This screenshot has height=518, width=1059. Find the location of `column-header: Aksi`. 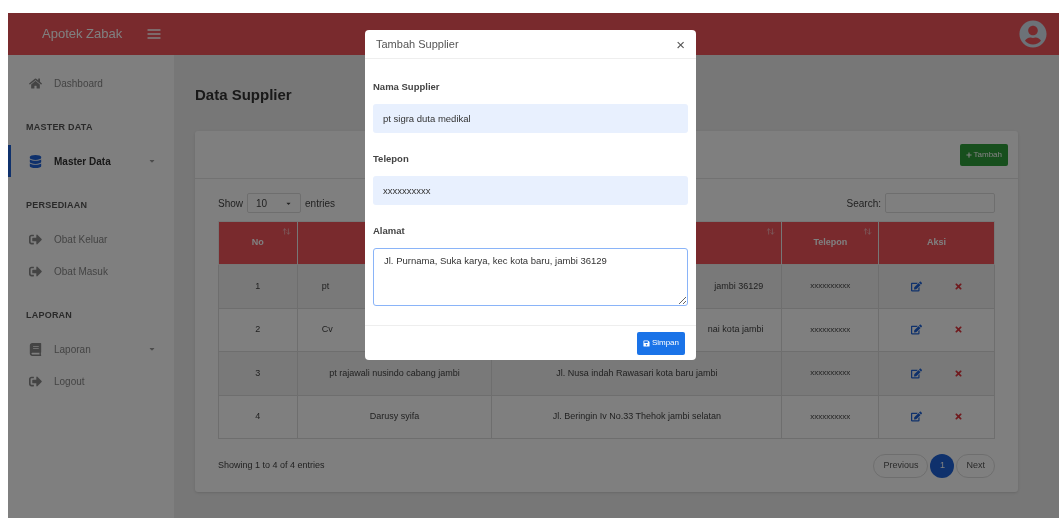

column-header: Aksi is located at coordinates (936, 243).